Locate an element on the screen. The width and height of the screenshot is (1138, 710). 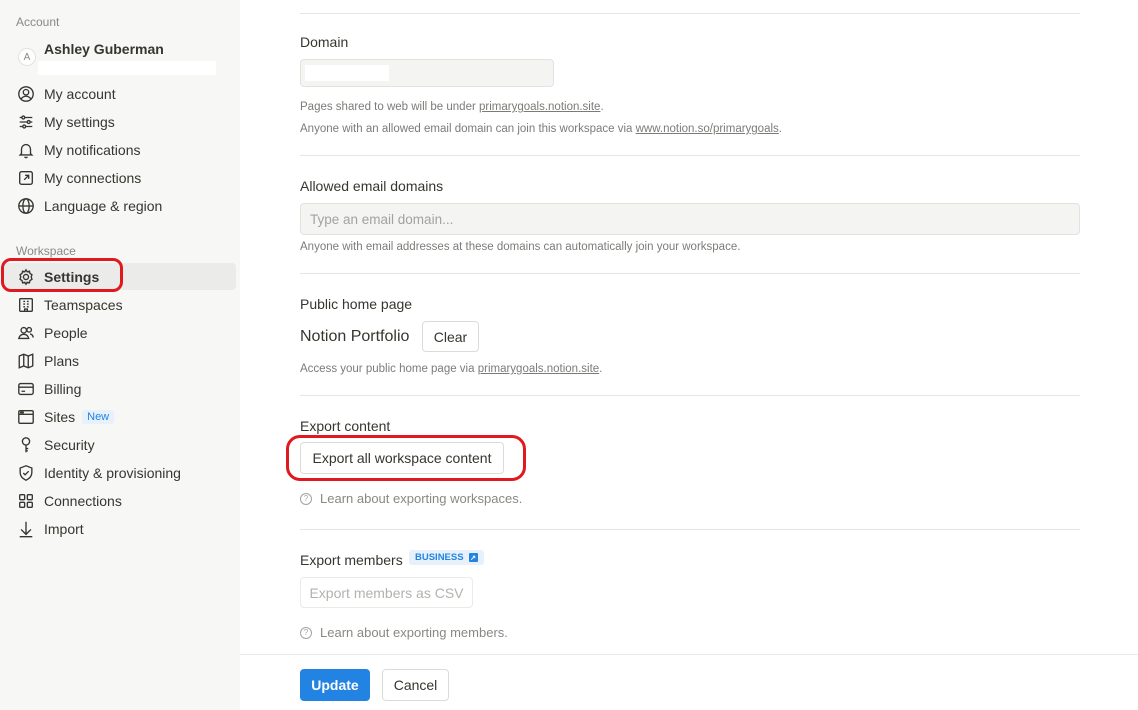
account-section-label: Account is located at coordinates (38, 22).